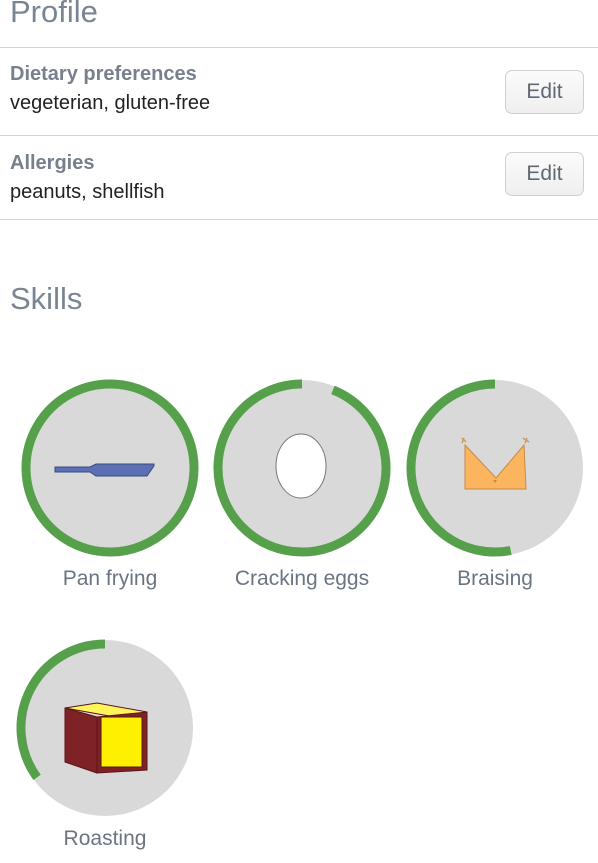  Describe the element at coordinates (301, 466) in the screenshot. I see `egg-icon` at that location.